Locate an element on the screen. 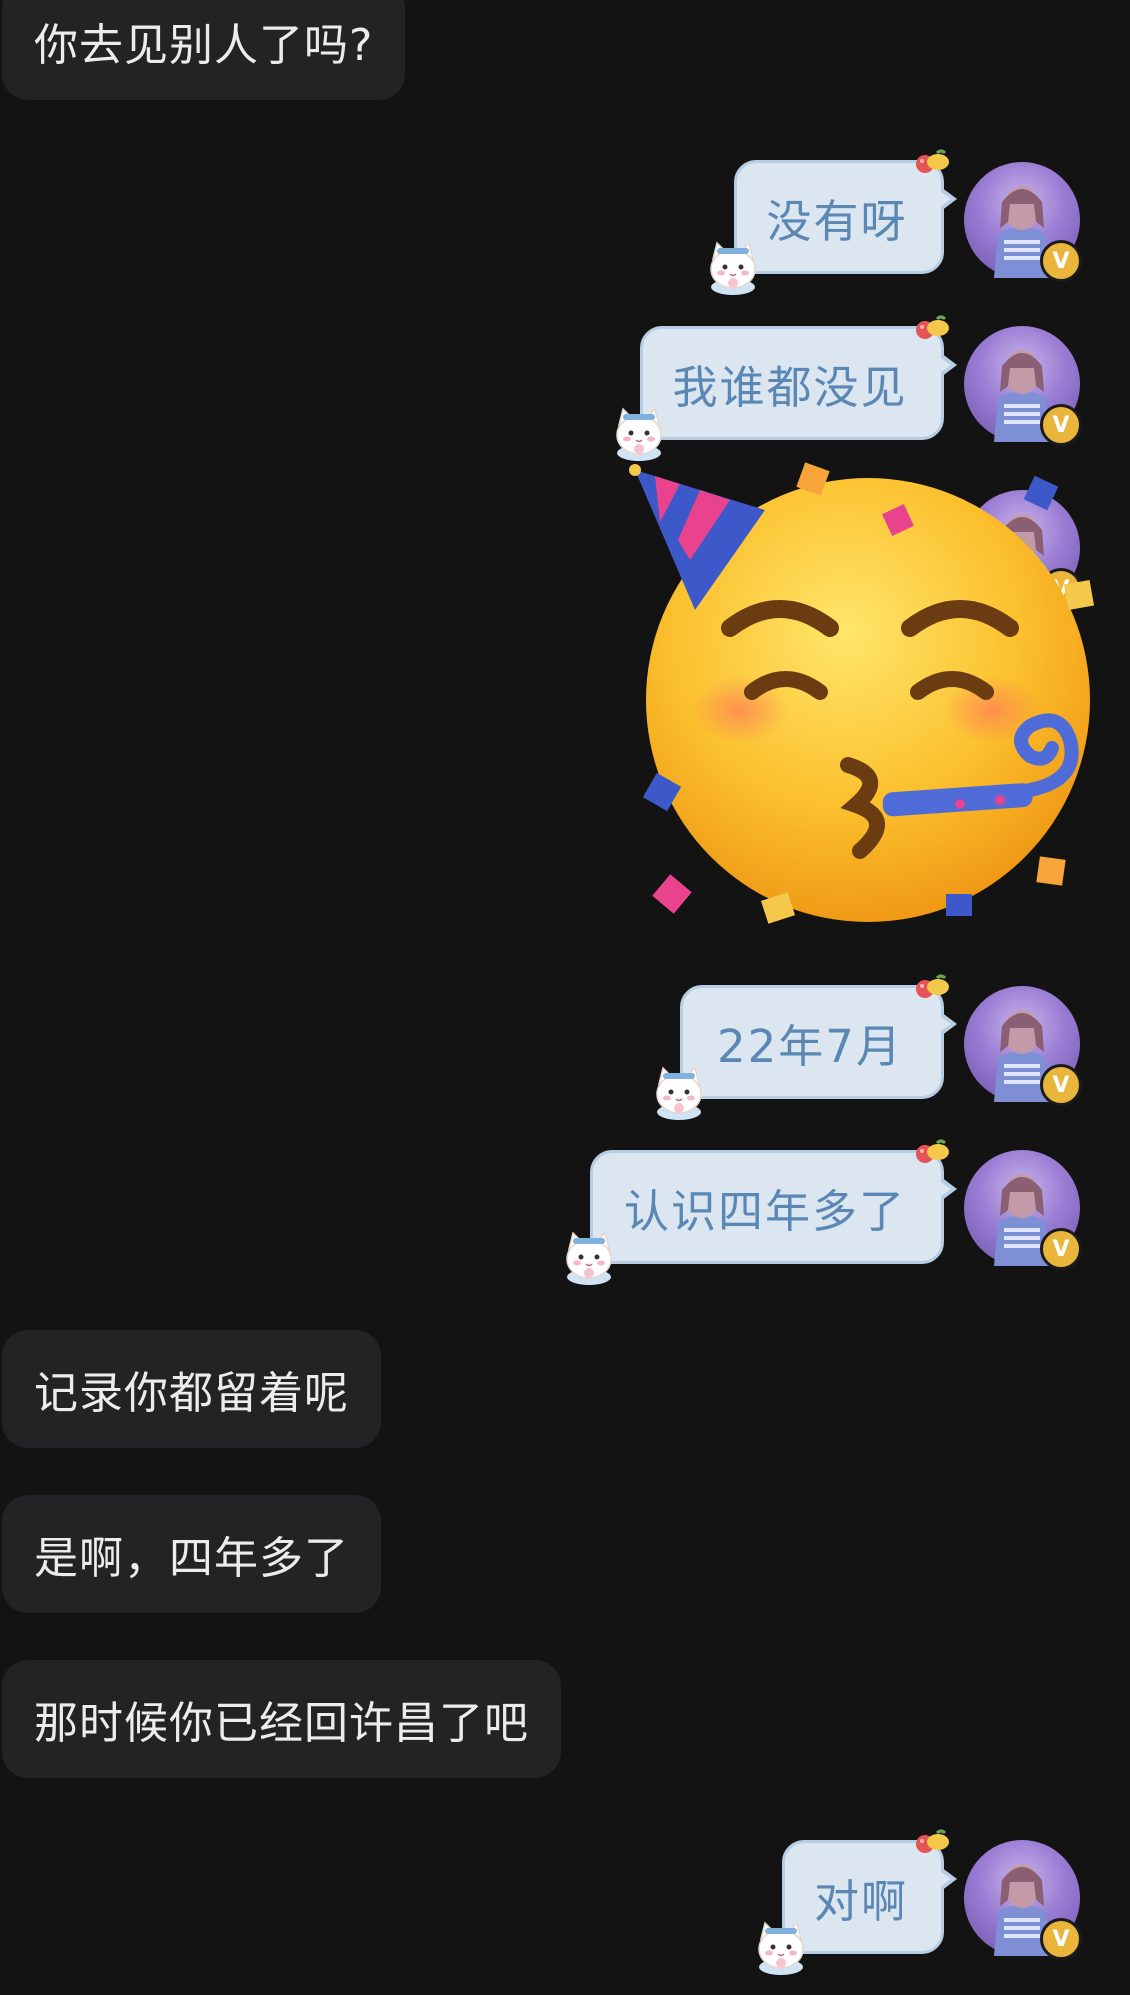 The height and width of the screenshot is (1995, 1130). incoming-message-bubble: 你去见别人了吗? is located at coordinates (204, 50).